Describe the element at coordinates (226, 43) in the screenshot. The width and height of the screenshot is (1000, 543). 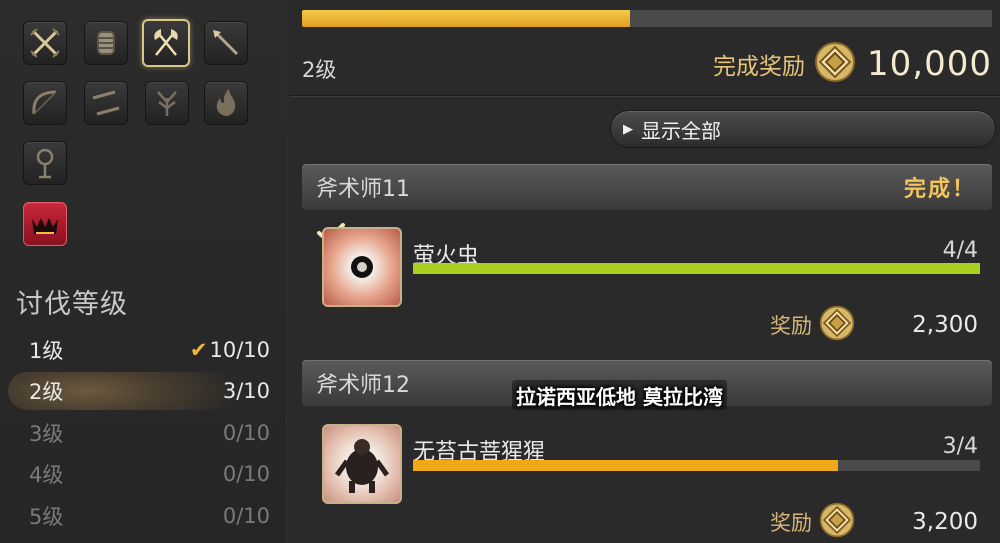
I see `lance-icon` at that location.